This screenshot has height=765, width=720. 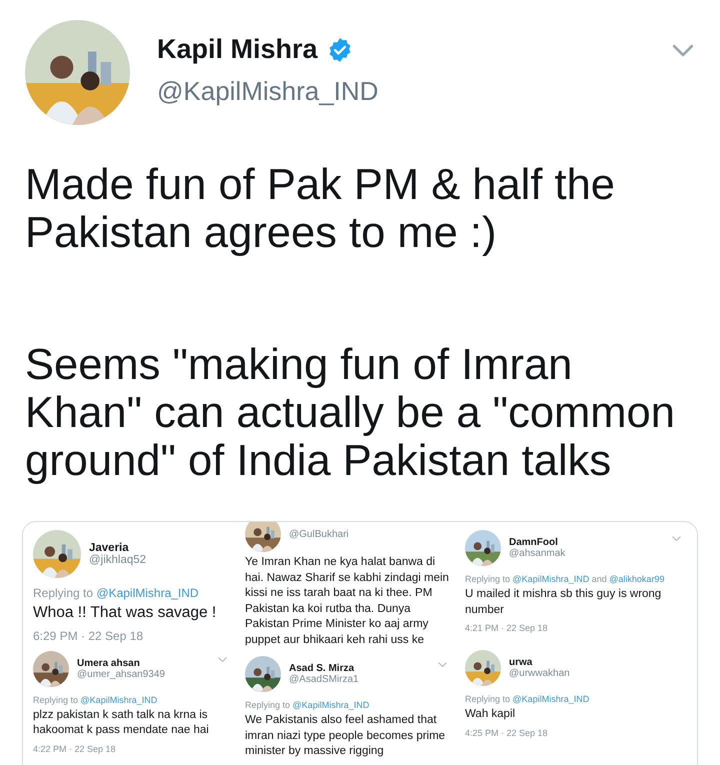 What do you see at coordinates (636, 579) in the screenshot?
I see `mention-link: @alikhokar99` at bounding box center [636, 579].